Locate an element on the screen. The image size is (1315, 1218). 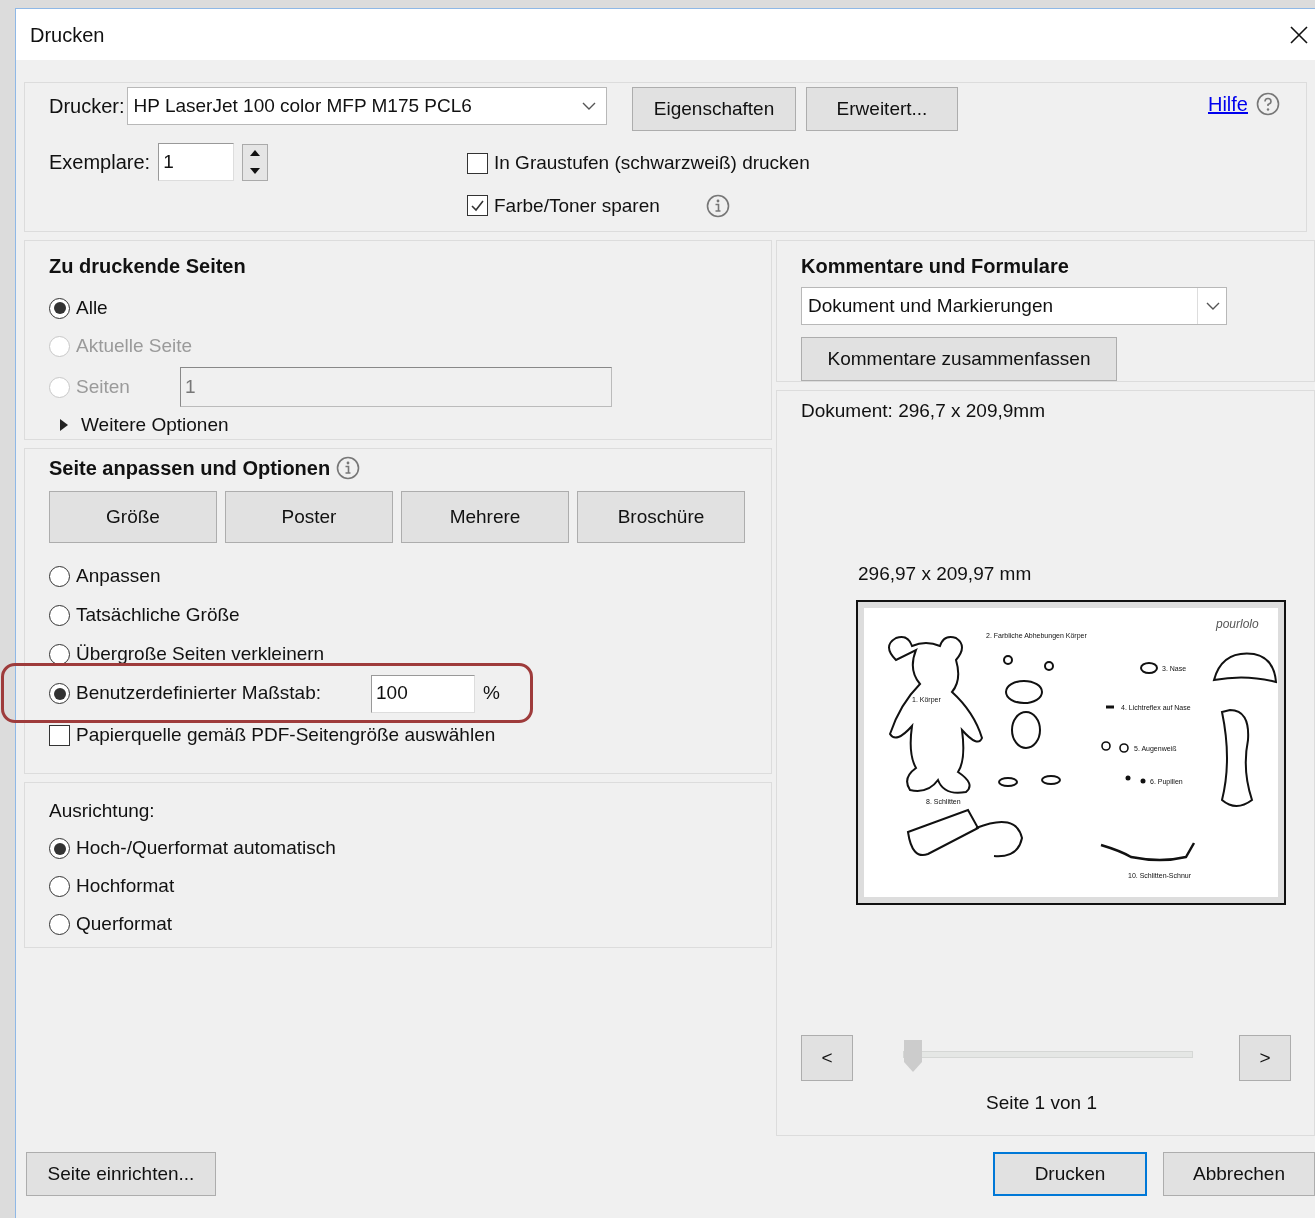
radio-label: Benutzerdefinierter Maßstab: is located at coordinates (198, 693).